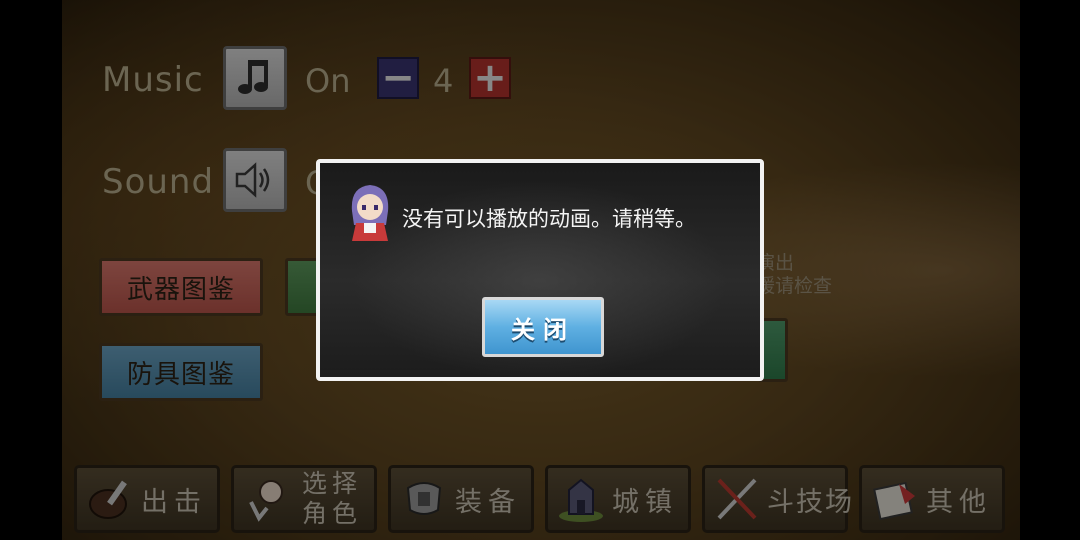 This screenshot has width=1080, height=540. Describe the element at coordinates (549, 219) in the screenshot. I see `dialog-message: 没有可以播放的动画。请稍等。` at that location.